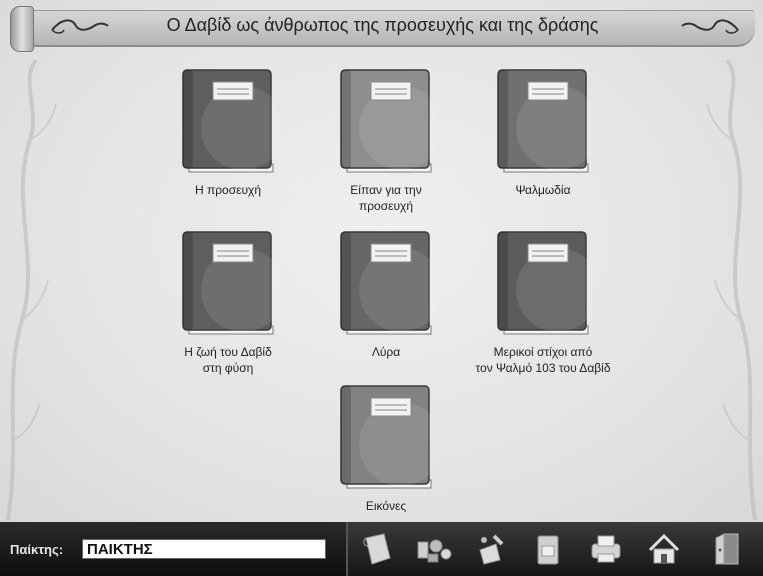  What do you see at coordinates (204, 549) in the screenshot?
I see `player-name-input` at bounding box center [204, 549].